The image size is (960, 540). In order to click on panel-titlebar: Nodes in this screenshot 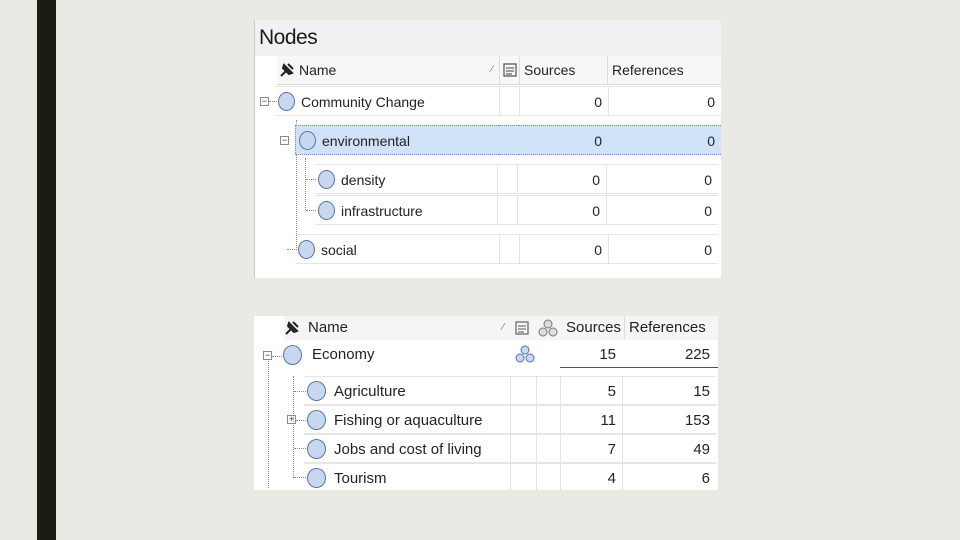, I will do `click(488, 38)`.